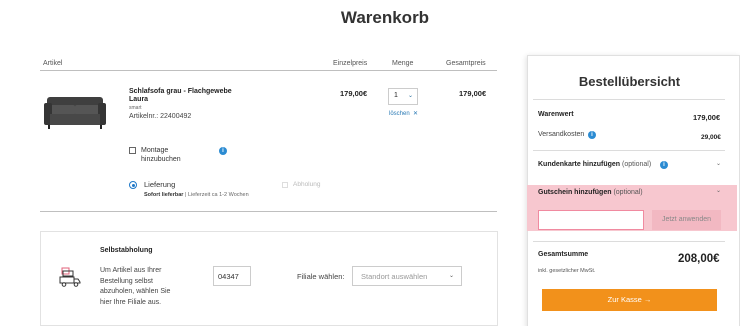 The image size is (740, 326). Describe the element at coordinates (350, 63) in the screenshot. I see `header-einzelpreis: Einzelpreis` at that location.